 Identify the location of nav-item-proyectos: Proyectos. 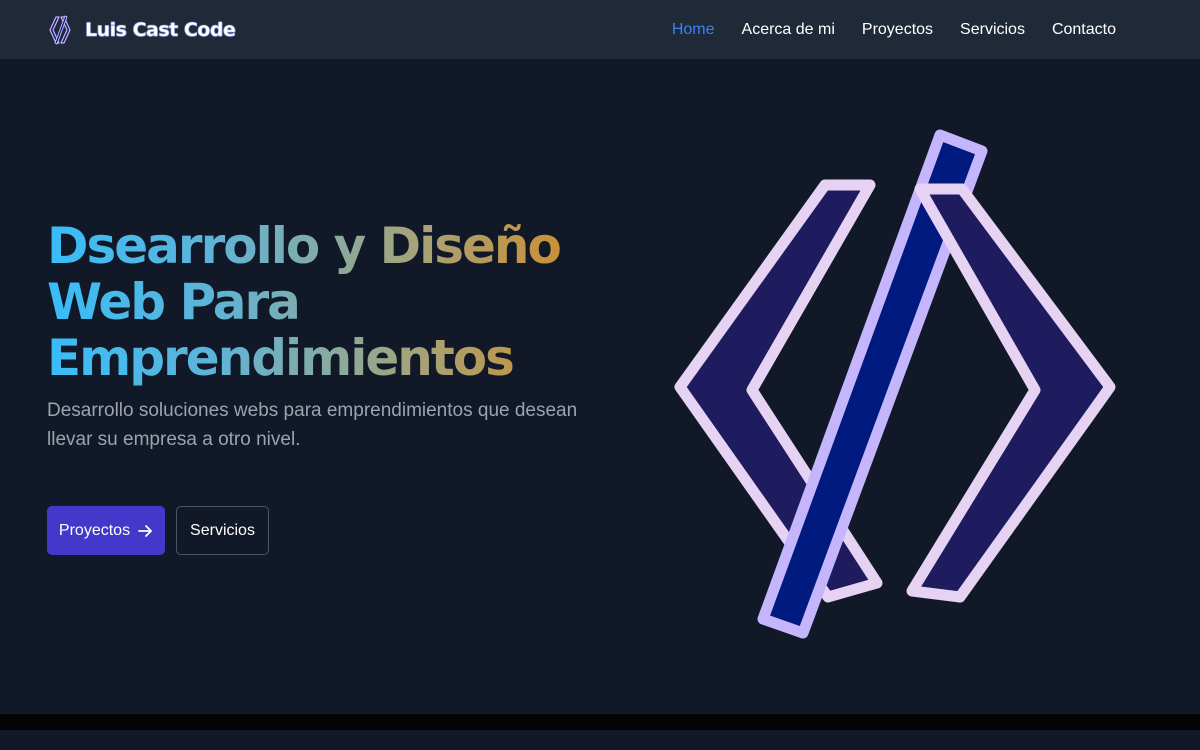
(897, 30).